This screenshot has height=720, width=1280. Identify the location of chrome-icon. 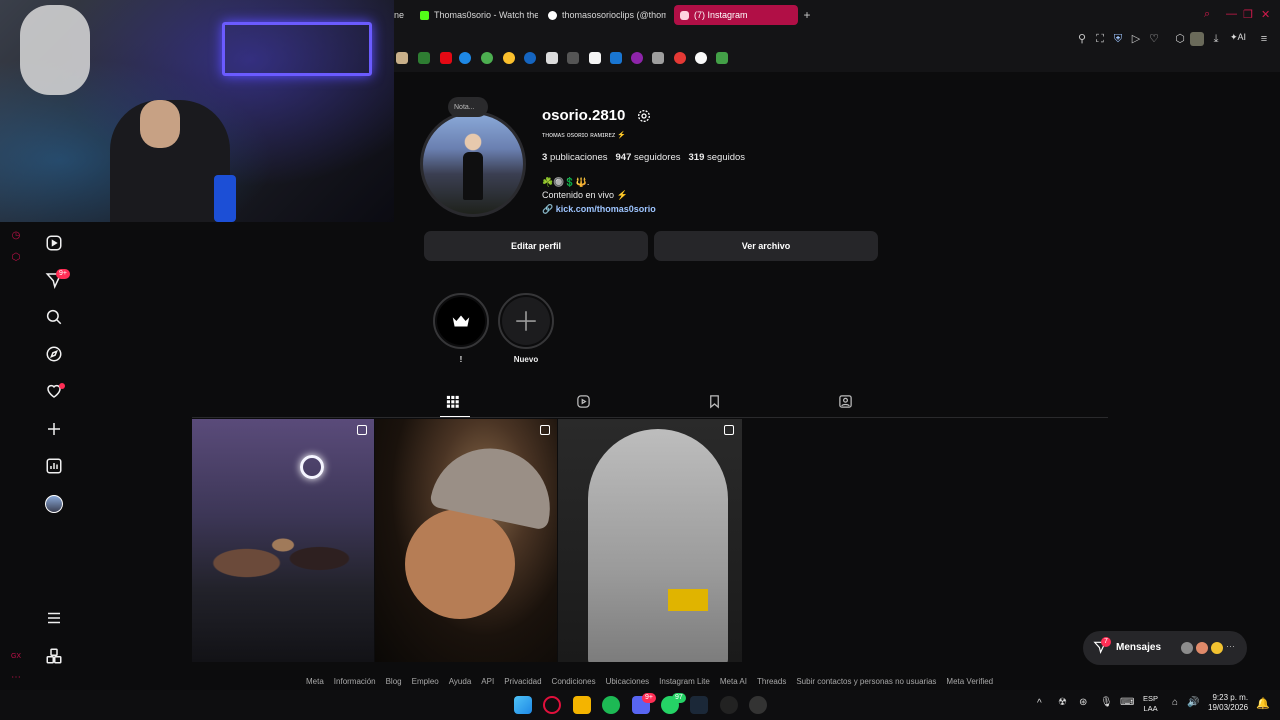
(487, 58).